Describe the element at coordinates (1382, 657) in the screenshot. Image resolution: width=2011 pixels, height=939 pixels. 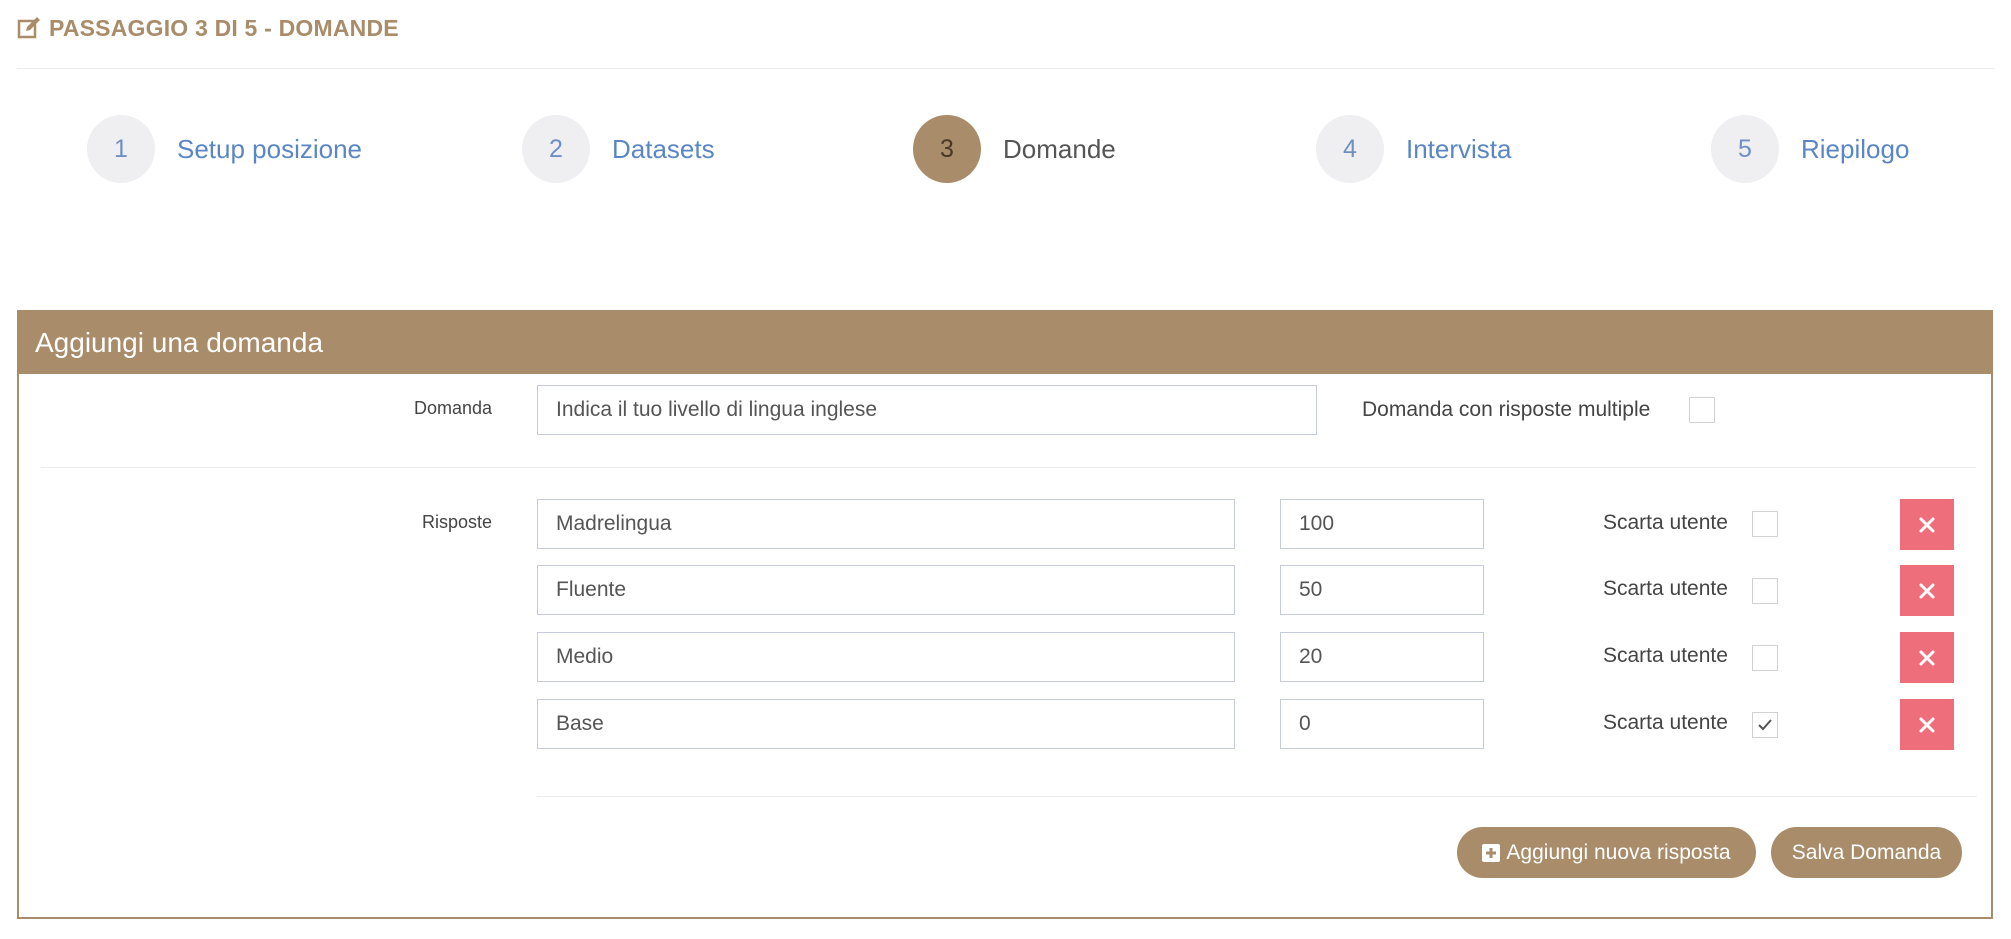
I see `answer-score-input: 20` at that location.